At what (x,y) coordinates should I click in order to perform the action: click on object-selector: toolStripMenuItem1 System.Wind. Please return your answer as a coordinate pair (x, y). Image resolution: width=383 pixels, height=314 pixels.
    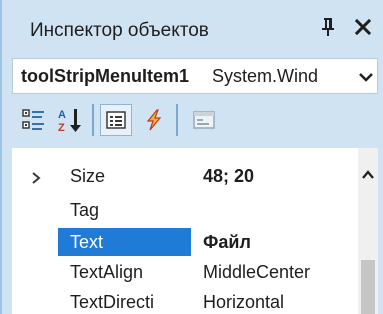
    Looking at the image, I should click on (195, 76).